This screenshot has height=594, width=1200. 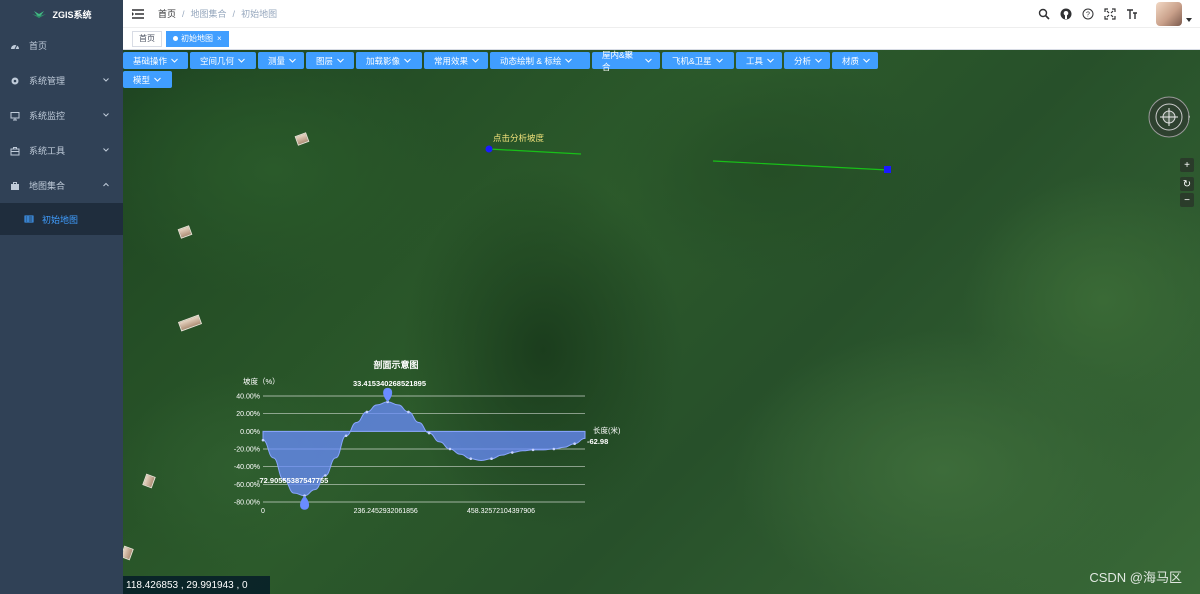 I want to click on chart-y-tick: 0.00%, so click(x=250, y=432).